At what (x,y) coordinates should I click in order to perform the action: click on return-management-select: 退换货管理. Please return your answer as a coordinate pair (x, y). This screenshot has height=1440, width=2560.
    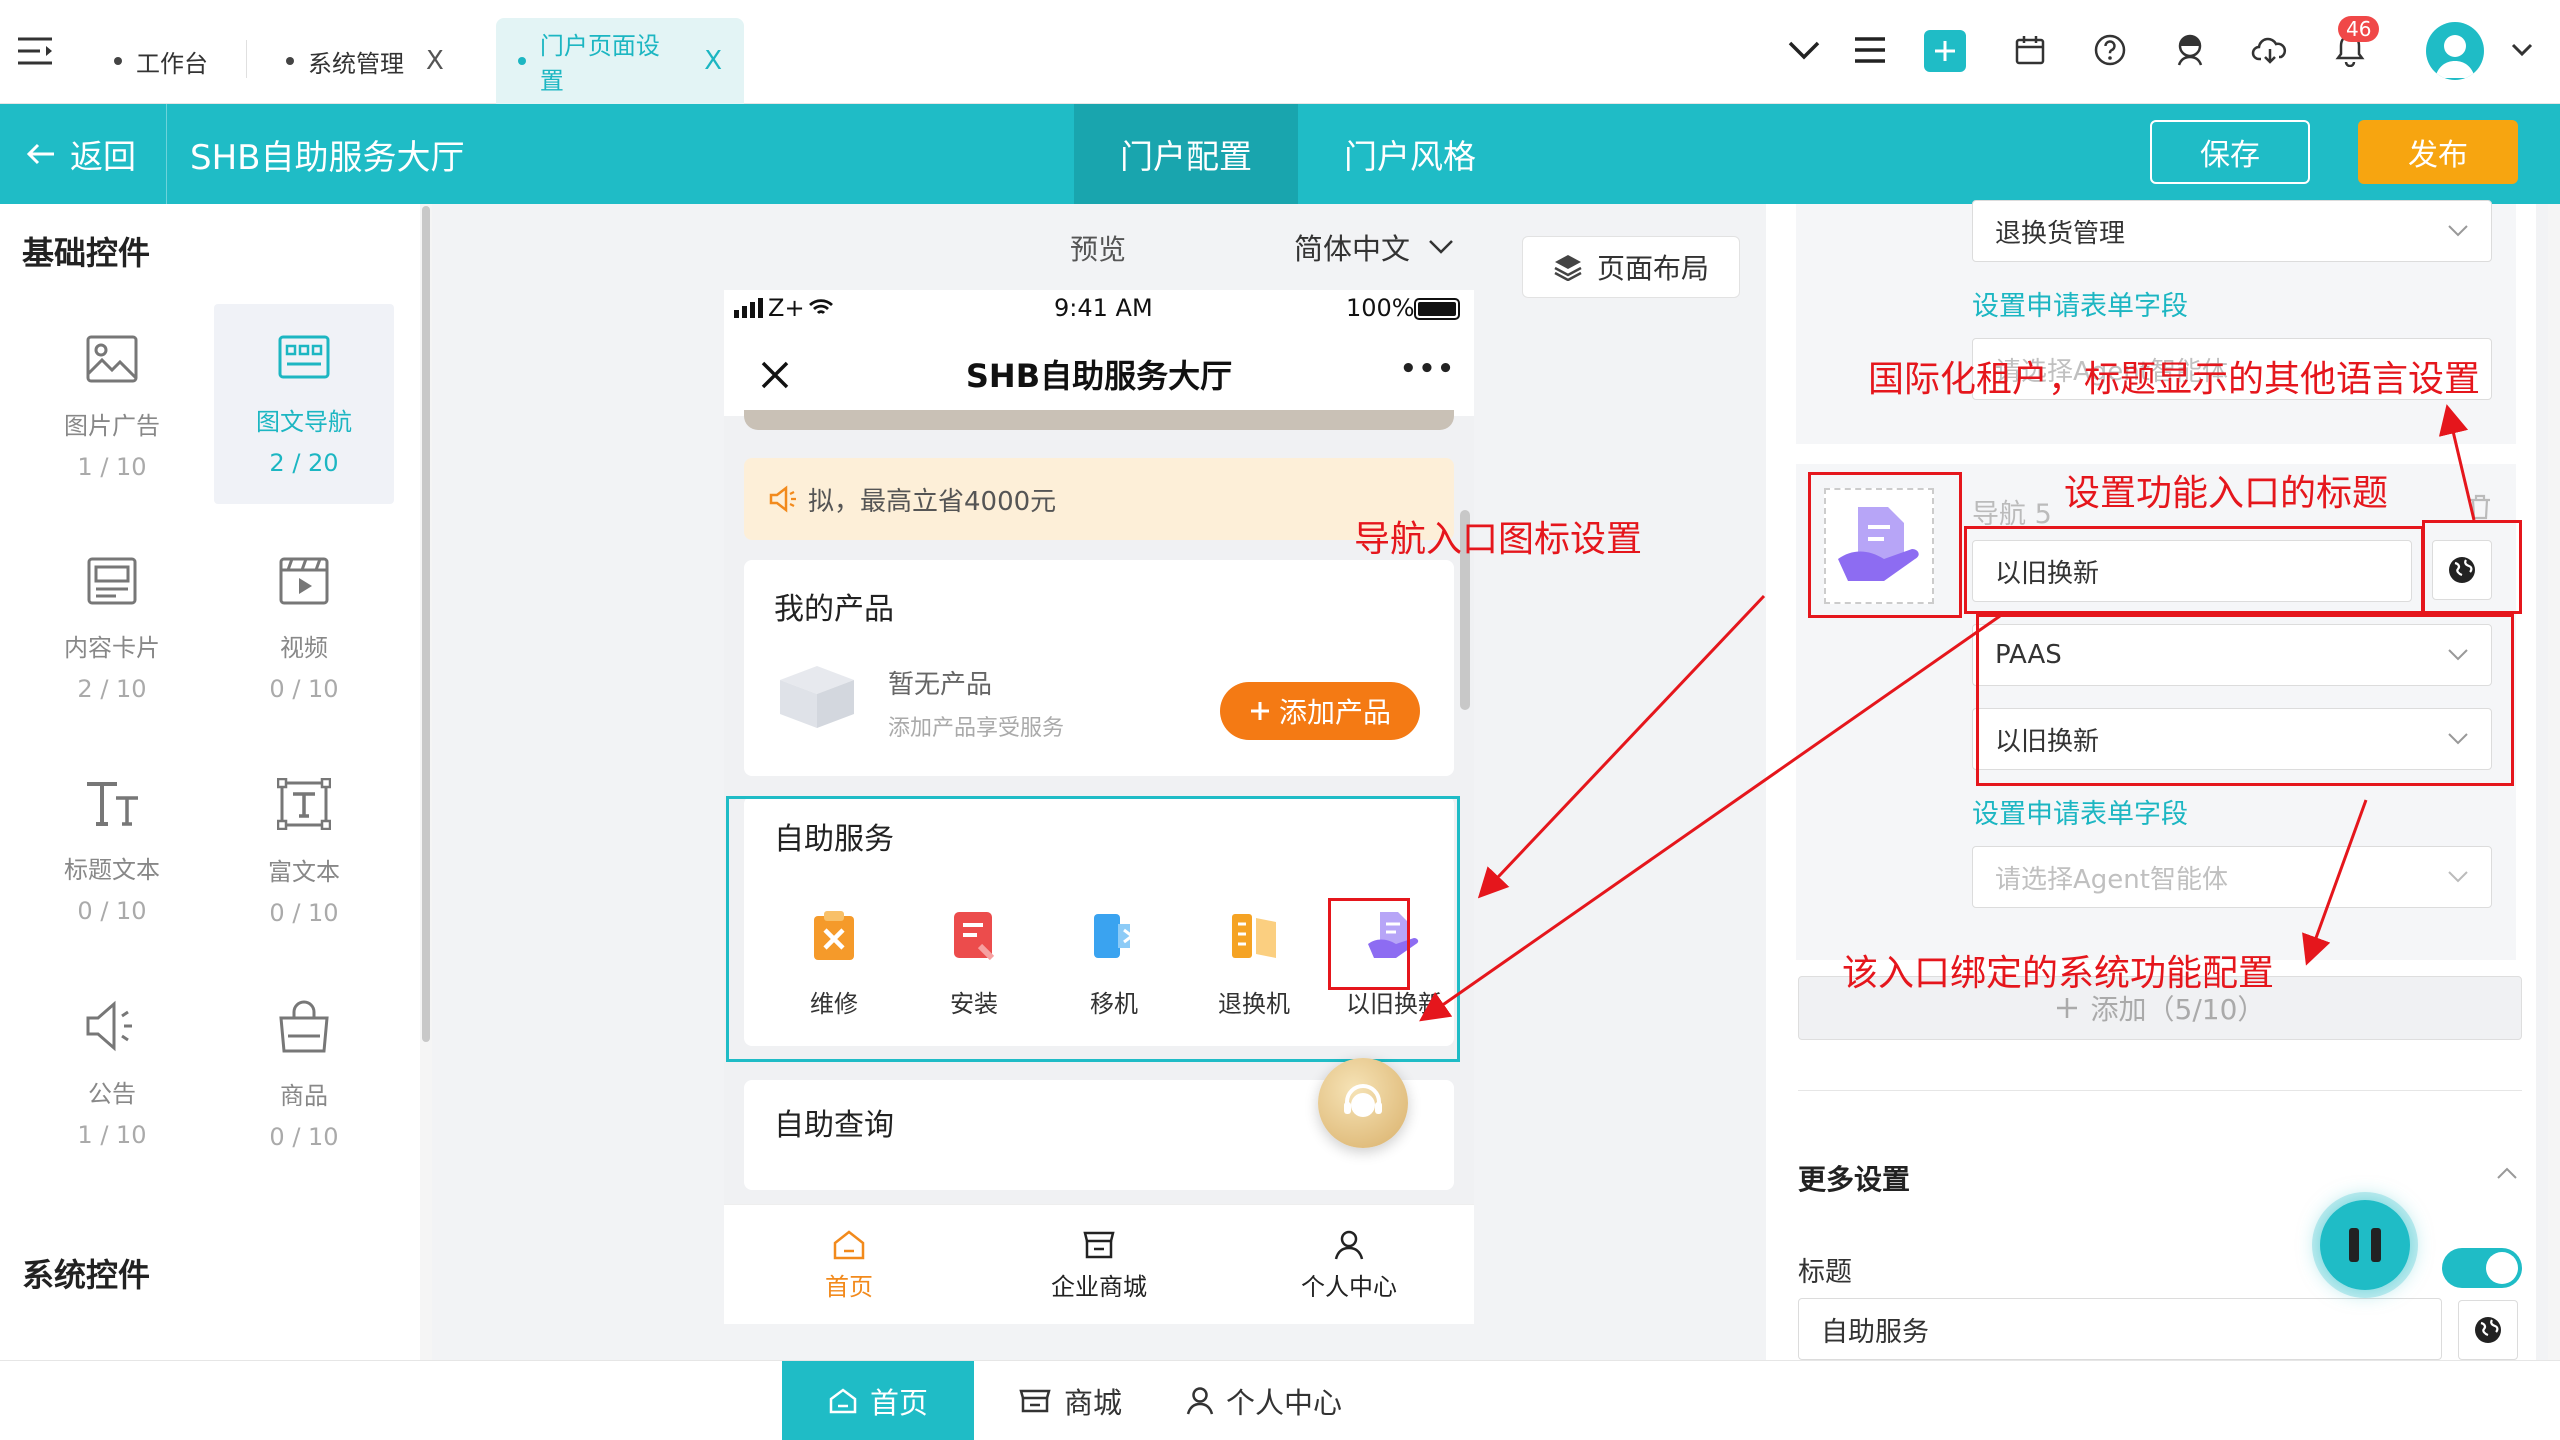
    Looking at the image, I should click on (2232, 231).